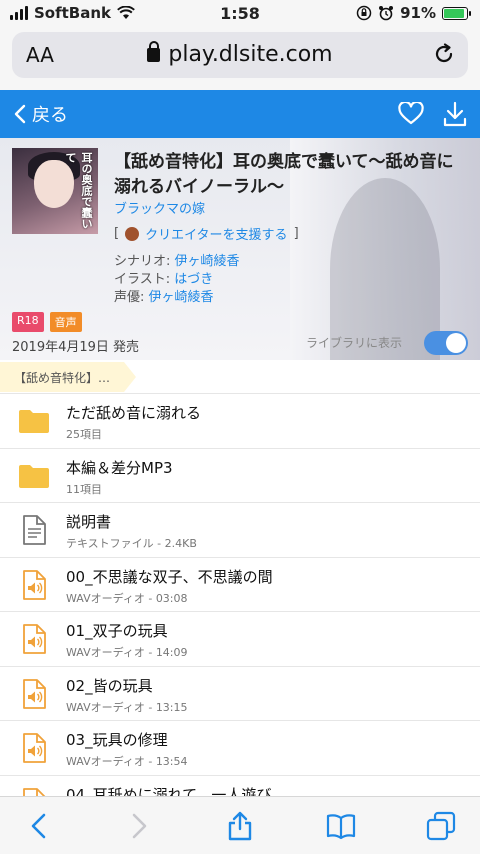  Describe the element at coordinates (446, 343) in the screenshot. I see `library-toggle` at that location.